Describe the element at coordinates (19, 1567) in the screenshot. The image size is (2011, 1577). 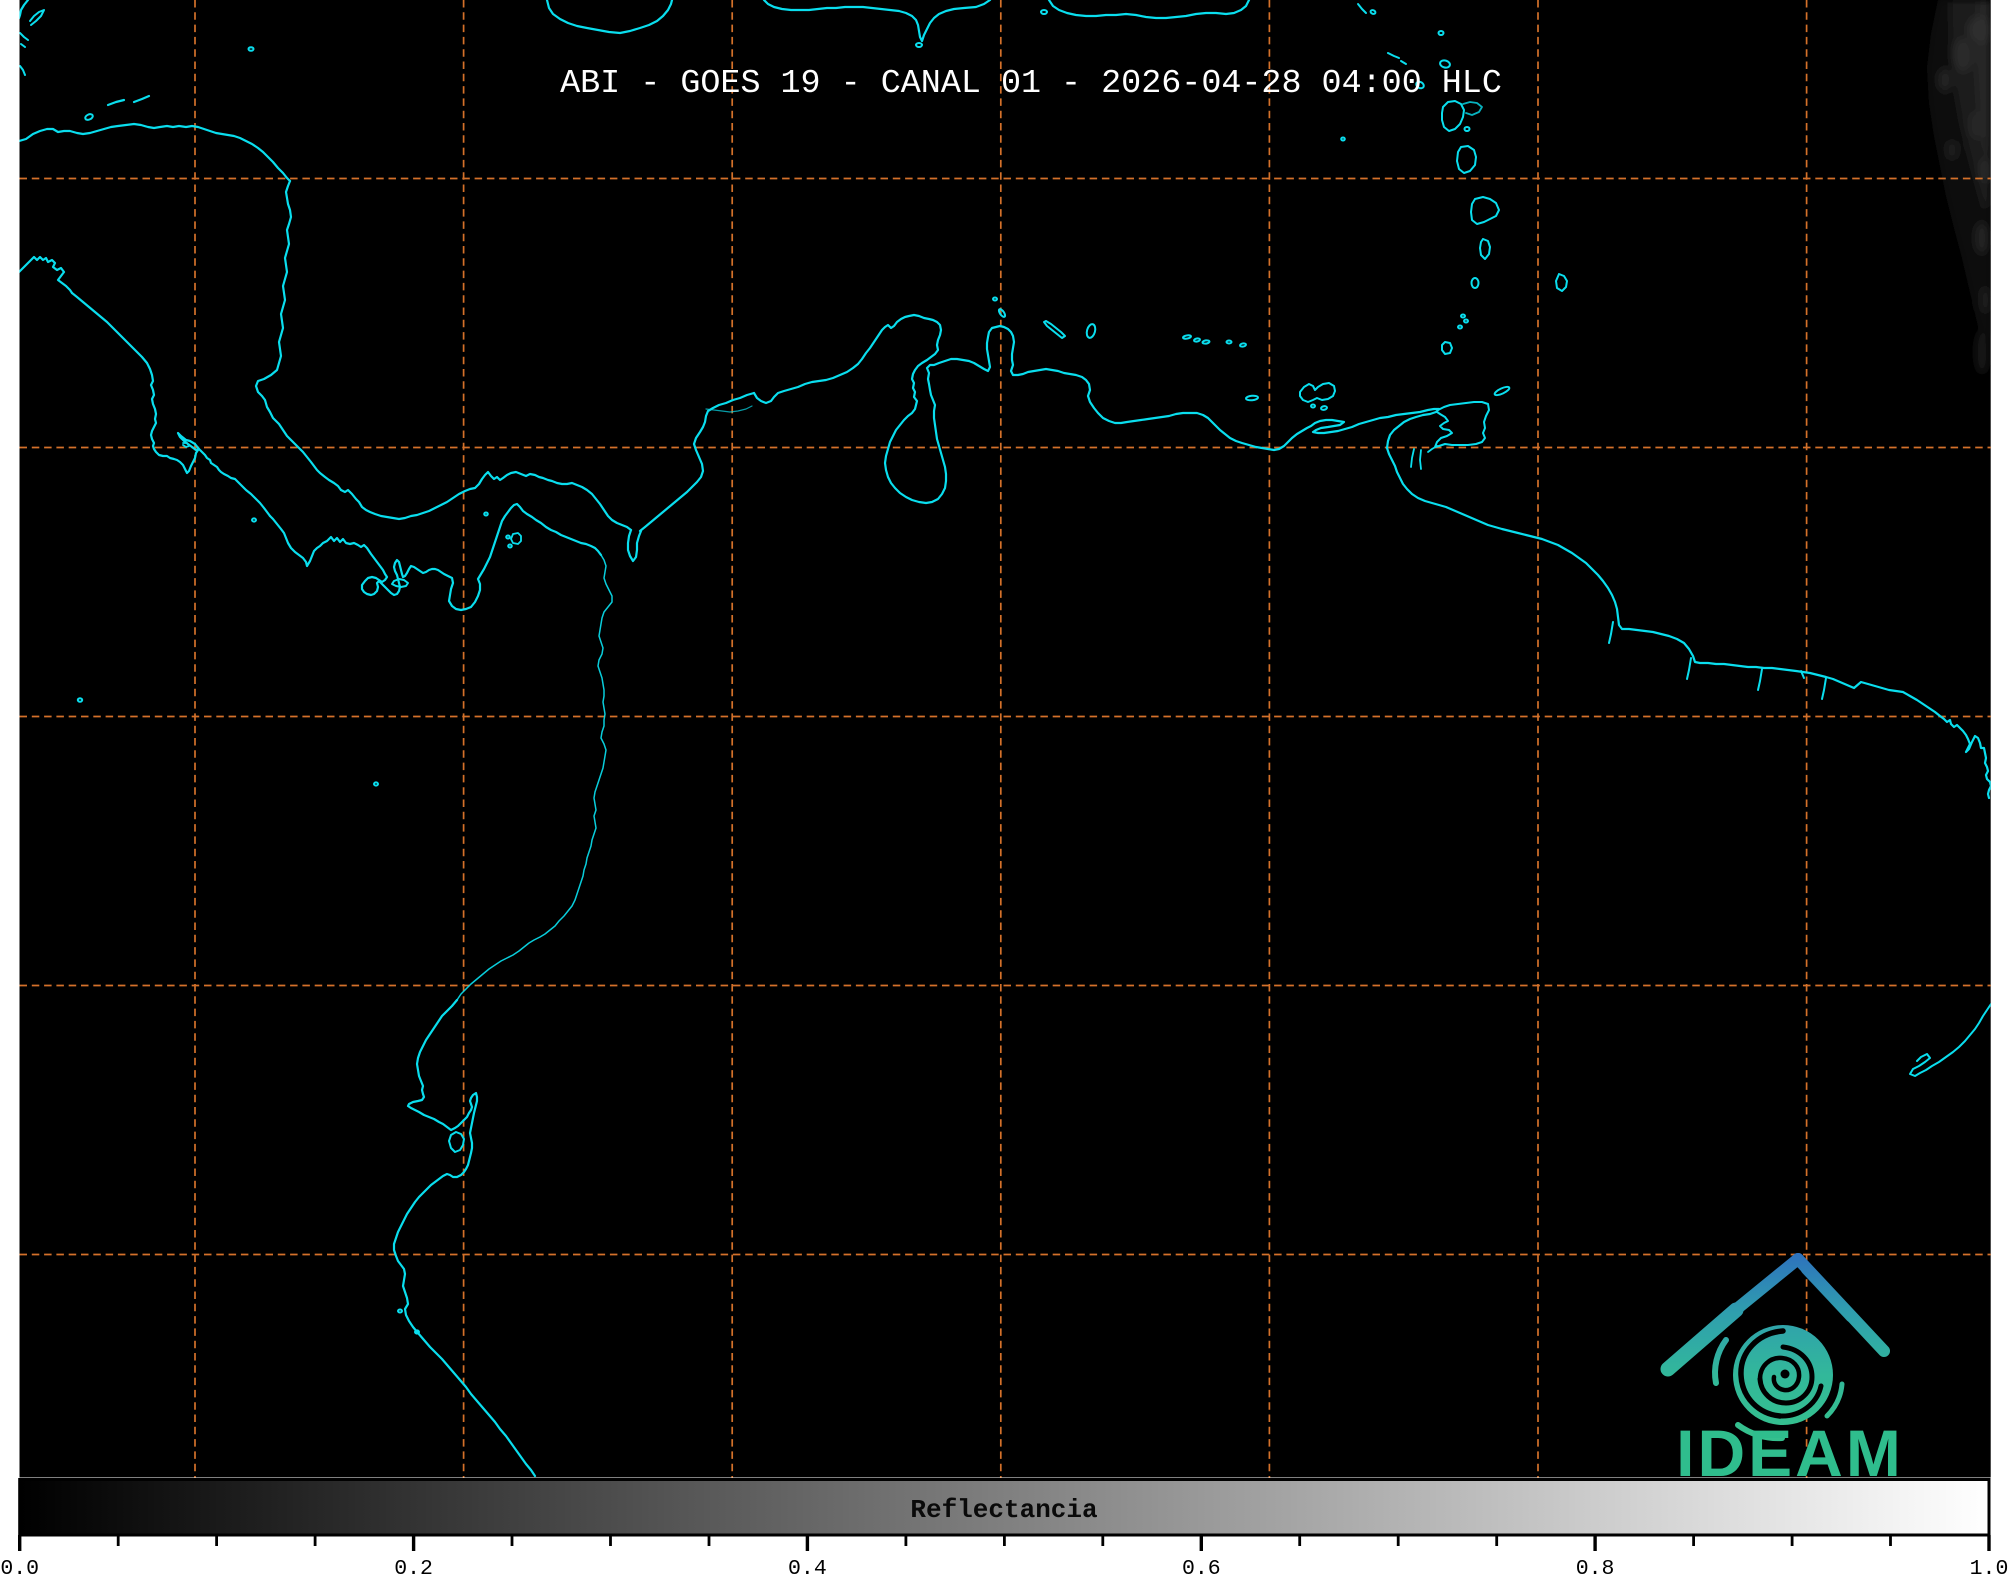
I see `svg-text: 0.0` at that location.